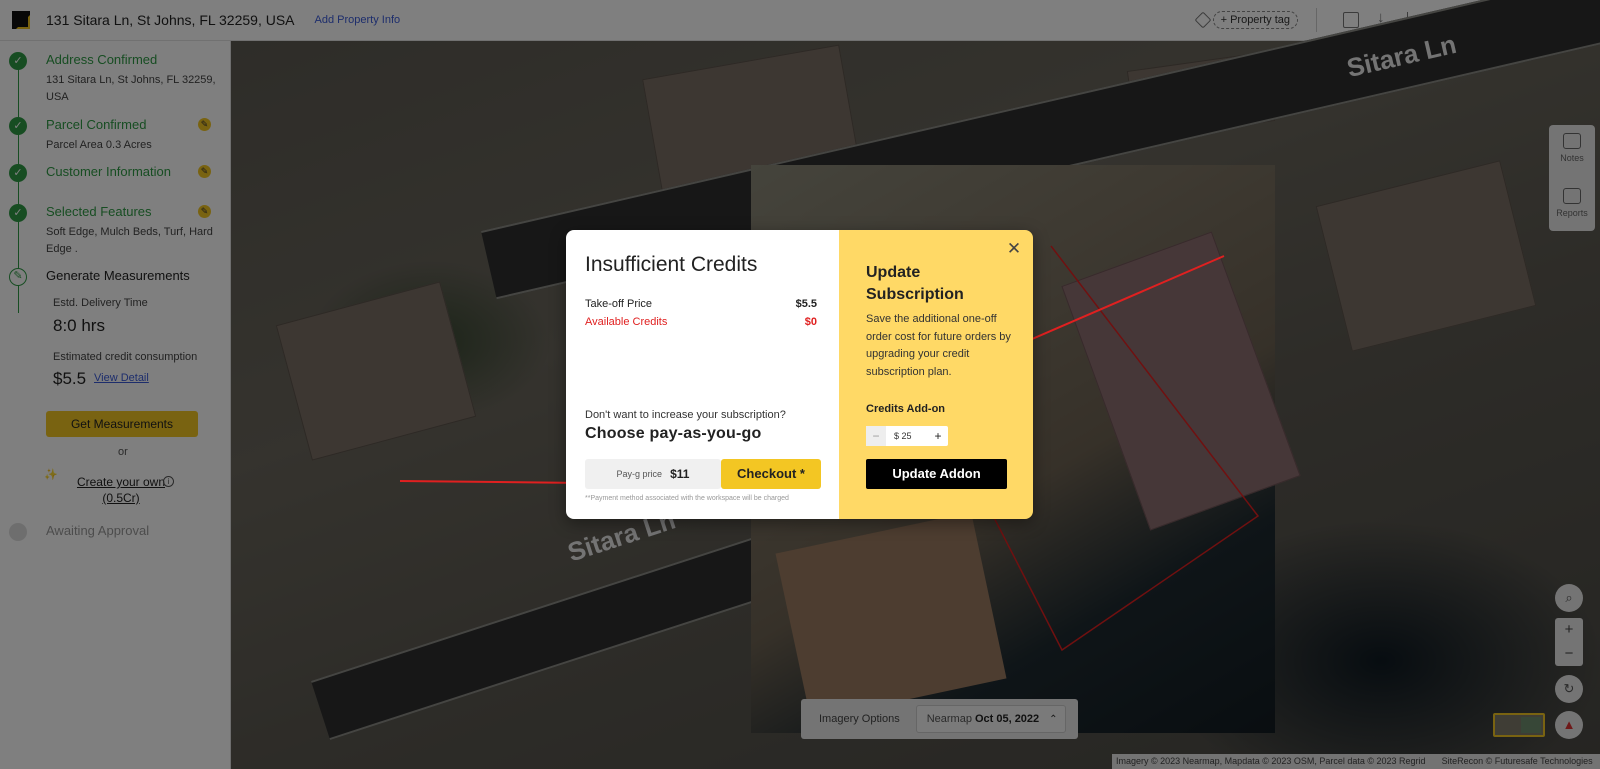 The height and width of the screenshot is (769, 1600). I want to click on payg-heading: Choose pay-as-you-go, so click(673, 433).